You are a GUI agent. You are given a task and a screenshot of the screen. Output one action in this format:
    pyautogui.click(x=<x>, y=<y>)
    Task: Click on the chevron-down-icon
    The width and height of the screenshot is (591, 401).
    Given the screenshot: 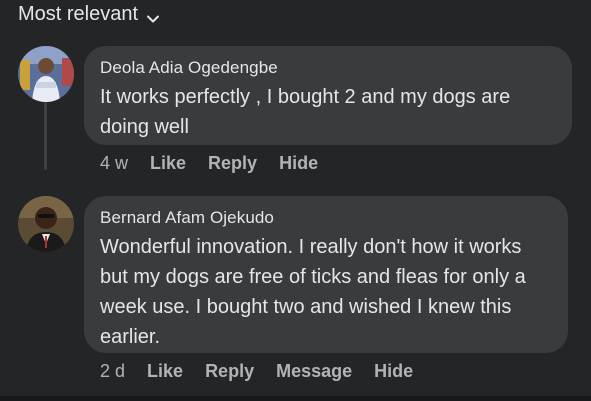 What is the action you would take?
    pyautogui.click(x=153, y=16)
    